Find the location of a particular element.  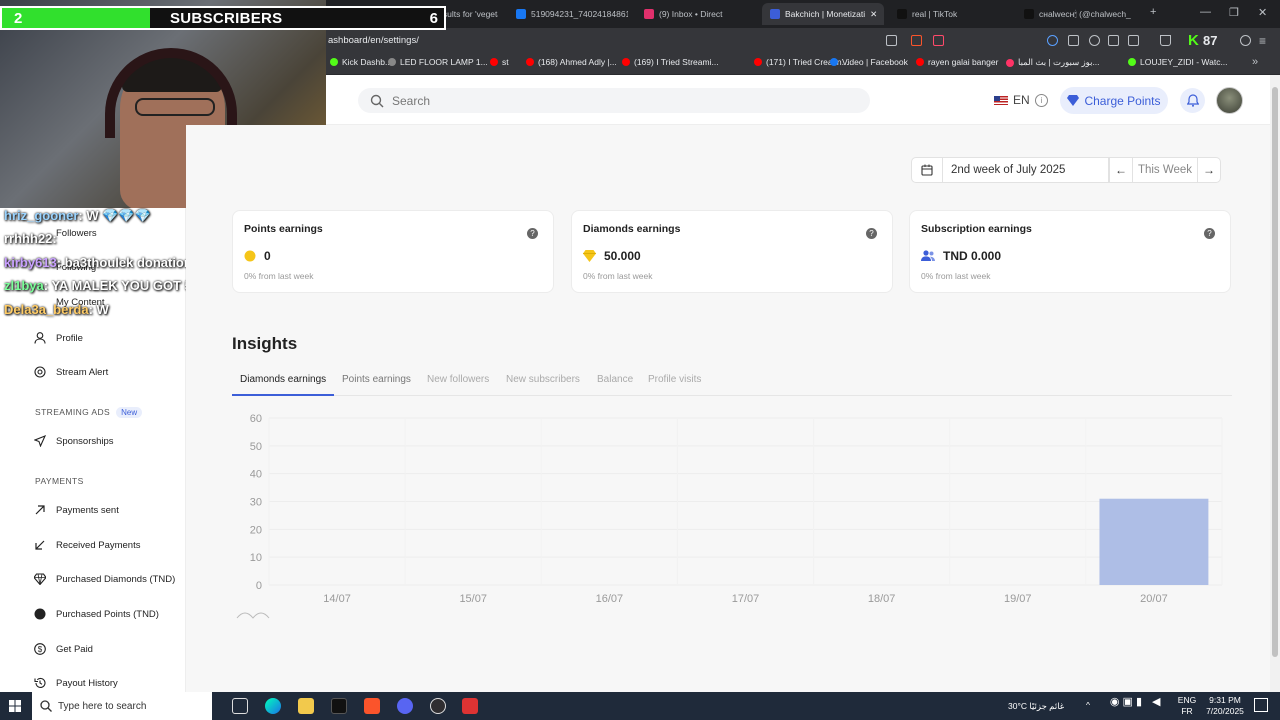

sidebar-item: Followers is located at coordinates (76, 233).